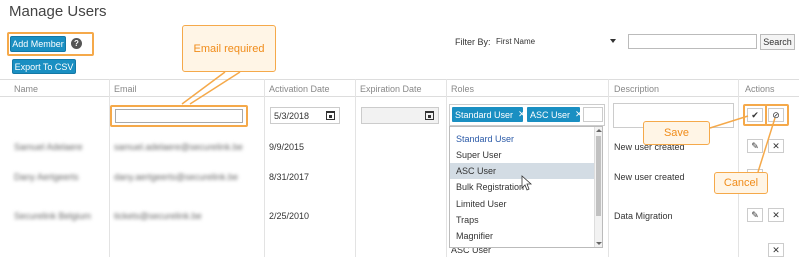 The width and height of the screenshot is (799, 257). What do you see at coordinates (760, 89) in the screenshot?
I see `header-actions: Actions` at bounding box center [760, 89].